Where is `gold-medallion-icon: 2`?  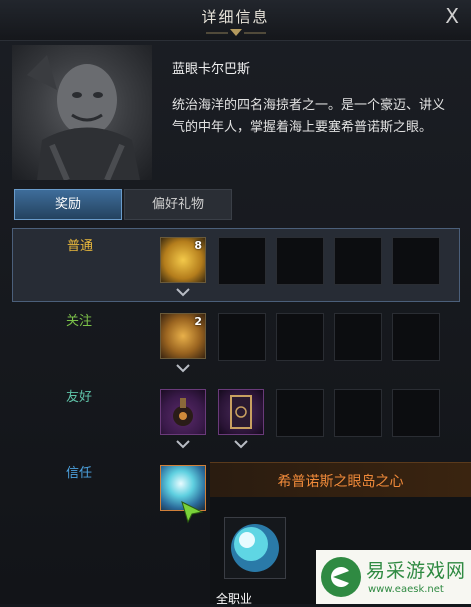
gold-medallion-icon: 2 is located at coordinates (183, 336).